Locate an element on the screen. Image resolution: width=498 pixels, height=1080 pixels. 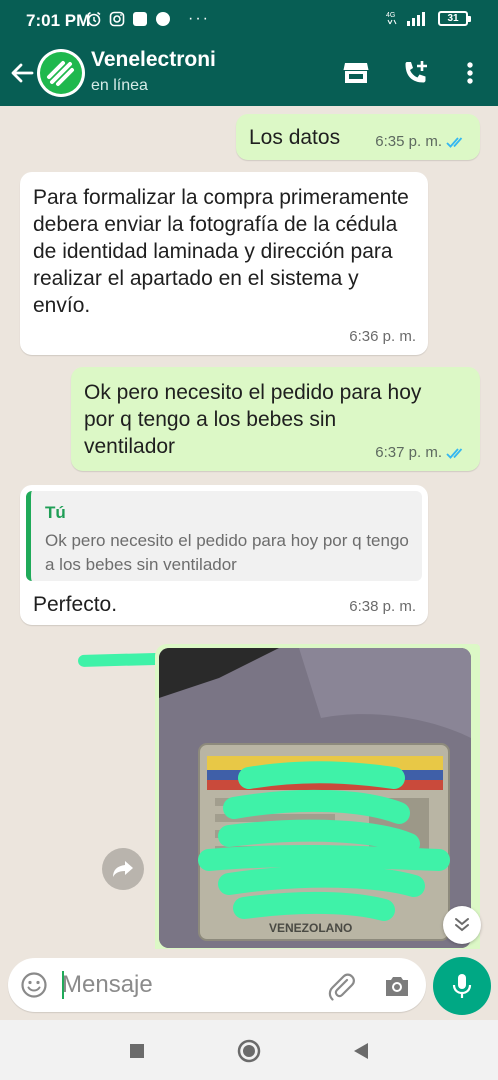
message-input-container: Mensaje is located at coordinates (217, 985).